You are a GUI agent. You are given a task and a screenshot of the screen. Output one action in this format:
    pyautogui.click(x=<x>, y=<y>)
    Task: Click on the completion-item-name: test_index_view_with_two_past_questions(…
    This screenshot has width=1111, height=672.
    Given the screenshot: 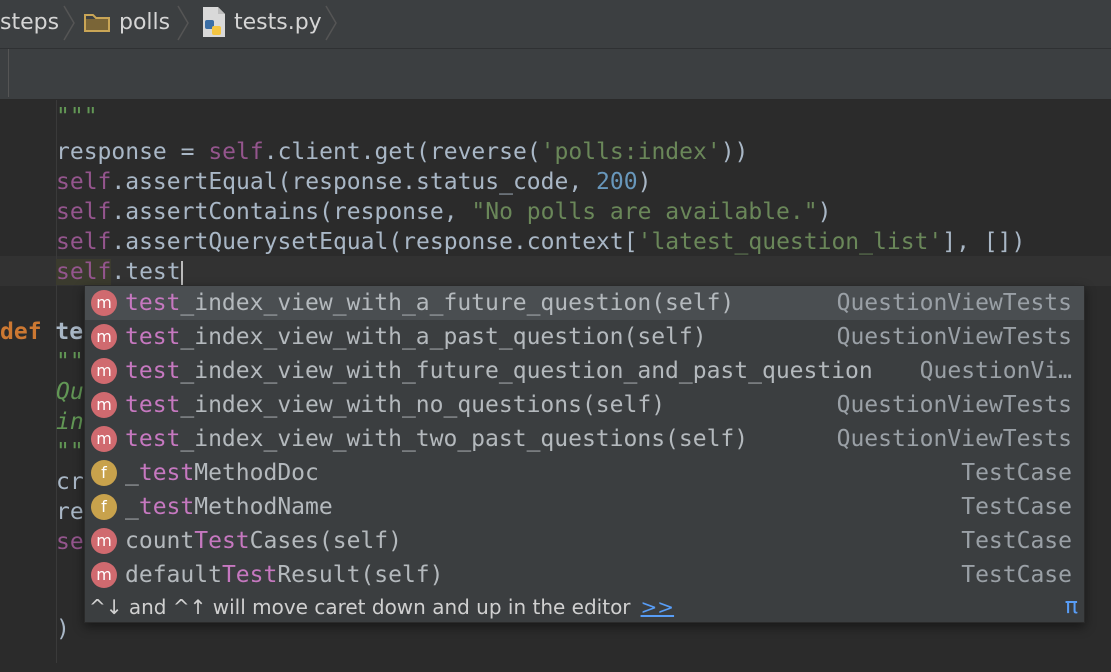 What is the action you would take?
    pyautogui.click(x=436, y=439)
    